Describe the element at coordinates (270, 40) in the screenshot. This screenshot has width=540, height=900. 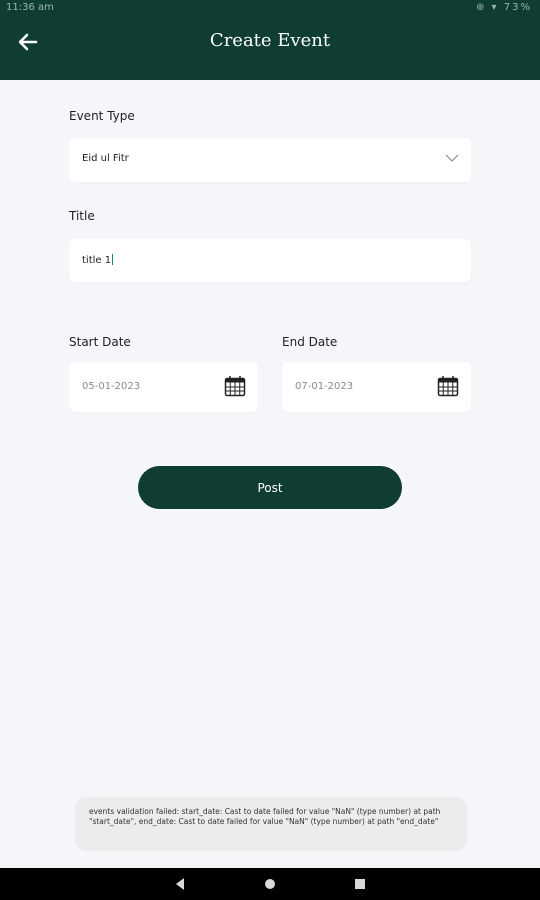
I see `page-title: Create Event` at that location.